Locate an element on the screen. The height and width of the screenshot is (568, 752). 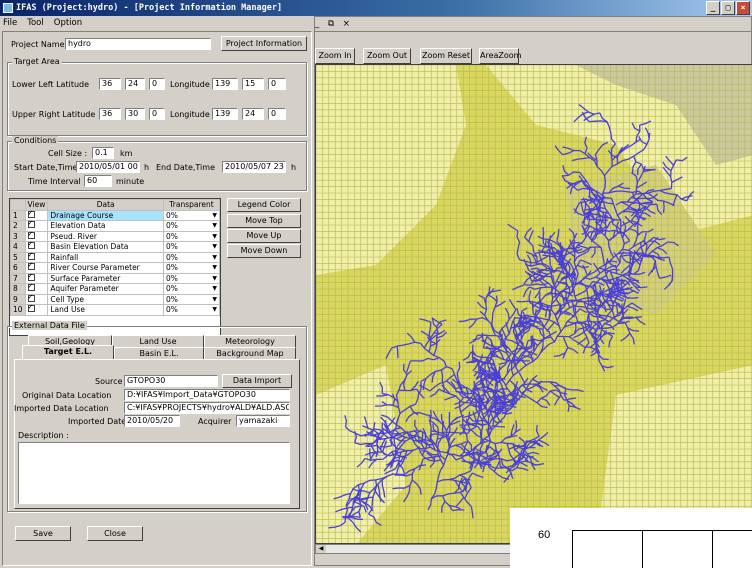
layer-row: 5 Rainfall0% ▼ is located at coordinates (115, 257).